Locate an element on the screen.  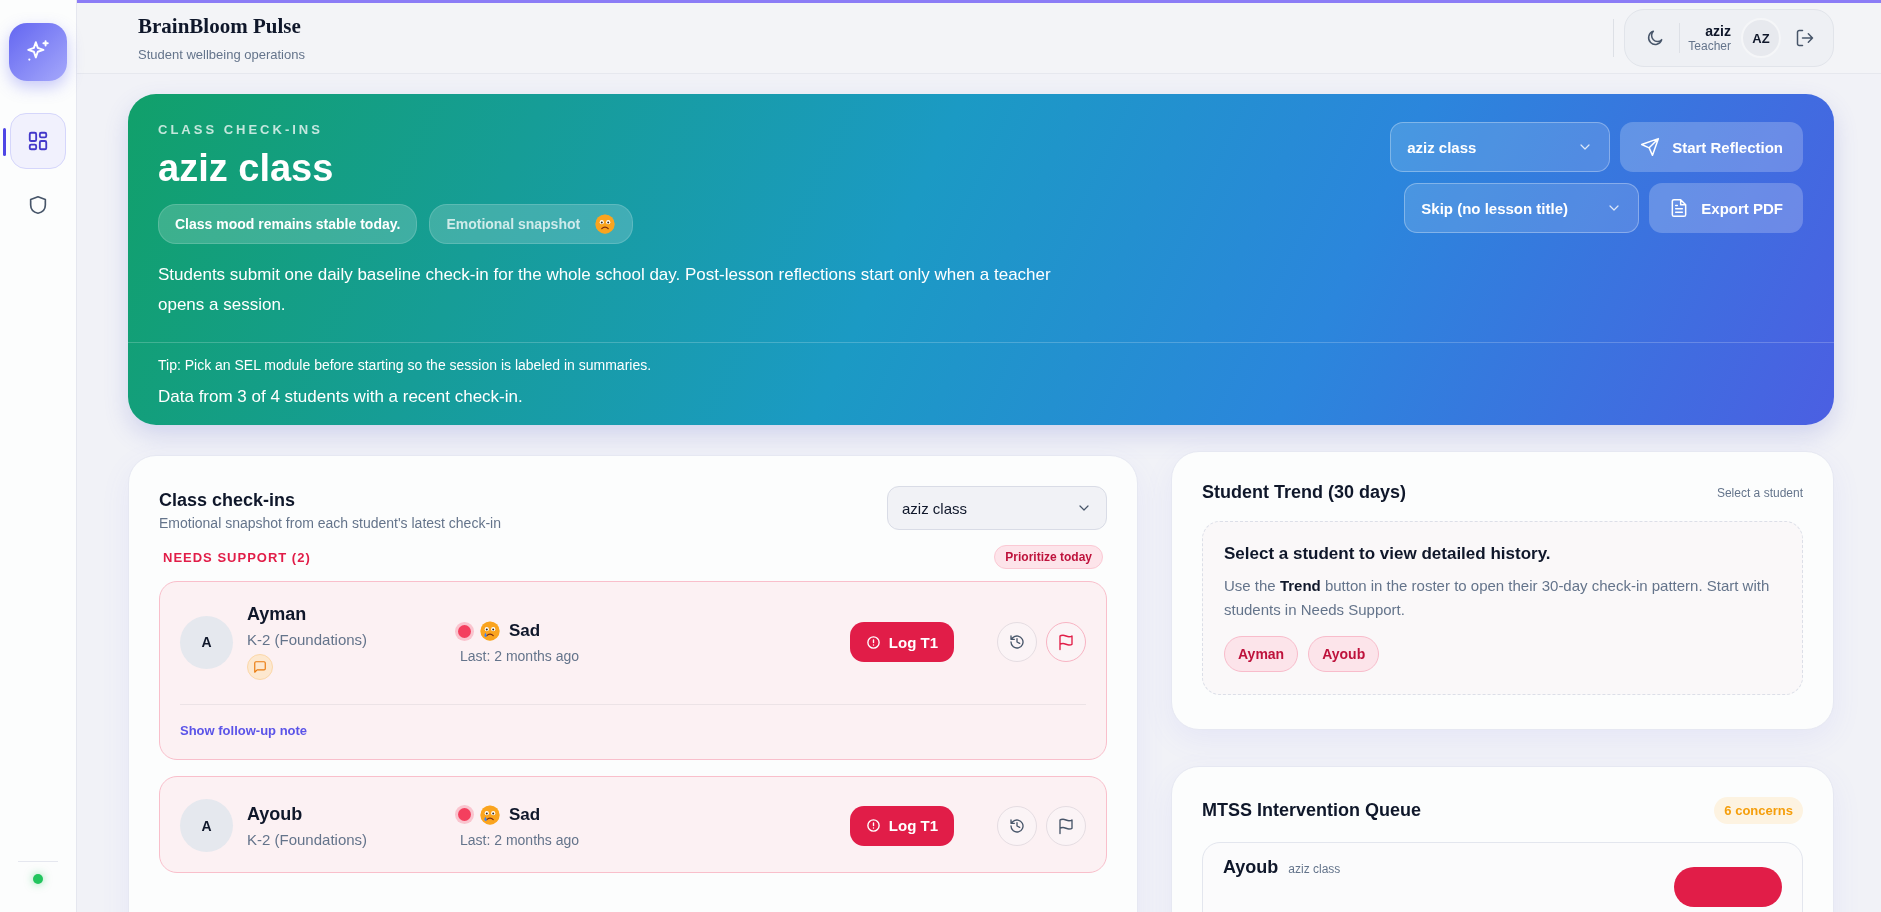
chat-icon is located at coordinates (260, 667).